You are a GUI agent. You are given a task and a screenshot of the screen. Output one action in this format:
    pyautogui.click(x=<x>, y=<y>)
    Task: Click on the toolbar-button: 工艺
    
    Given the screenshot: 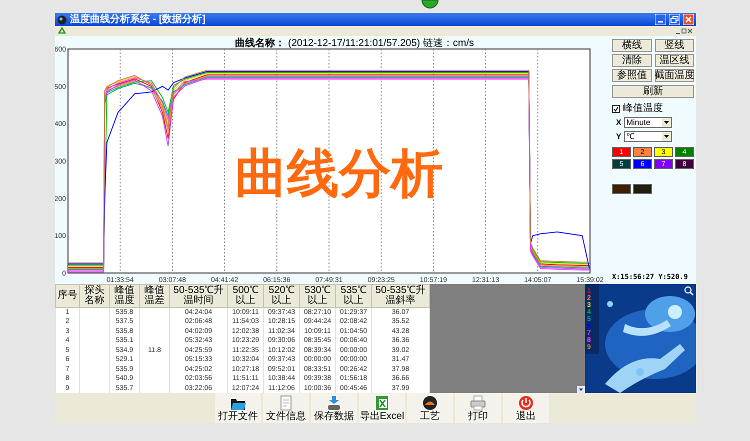 What is the action you would take?
    pyautogui.click(x=430, y=408)
    